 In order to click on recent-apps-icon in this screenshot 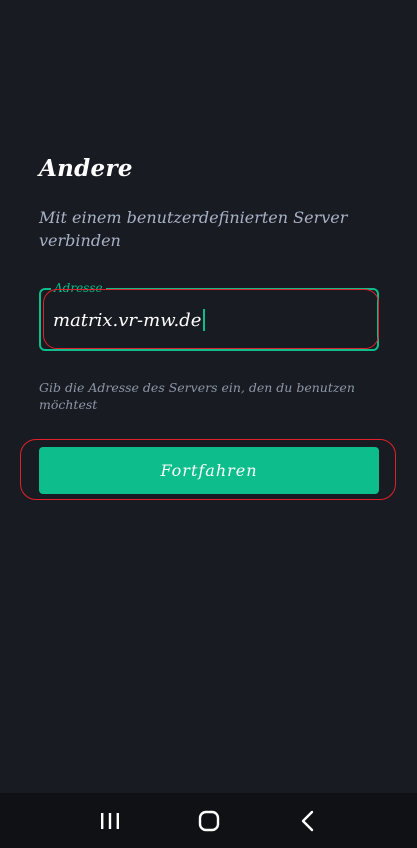, I will do `click(109, 820)`.